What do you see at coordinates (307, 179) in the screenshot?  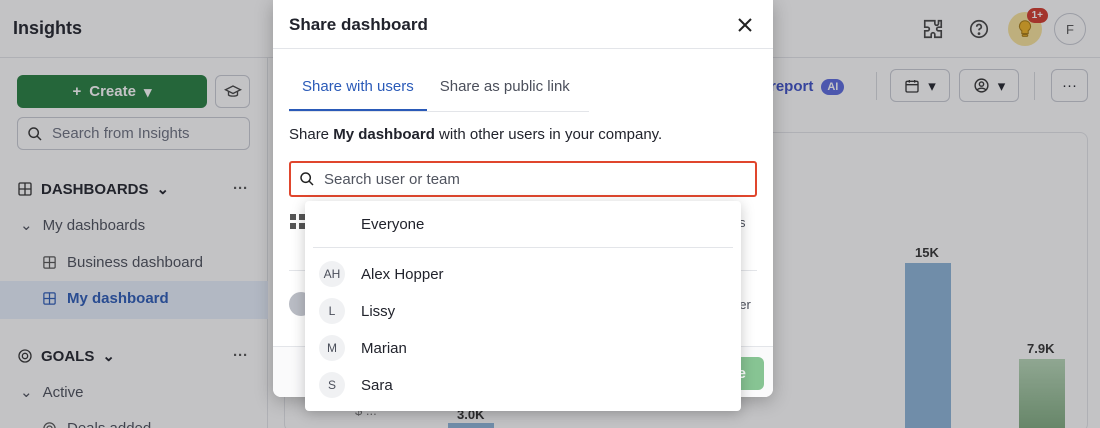 I see `search-icon` at bounding box center [307, 179].